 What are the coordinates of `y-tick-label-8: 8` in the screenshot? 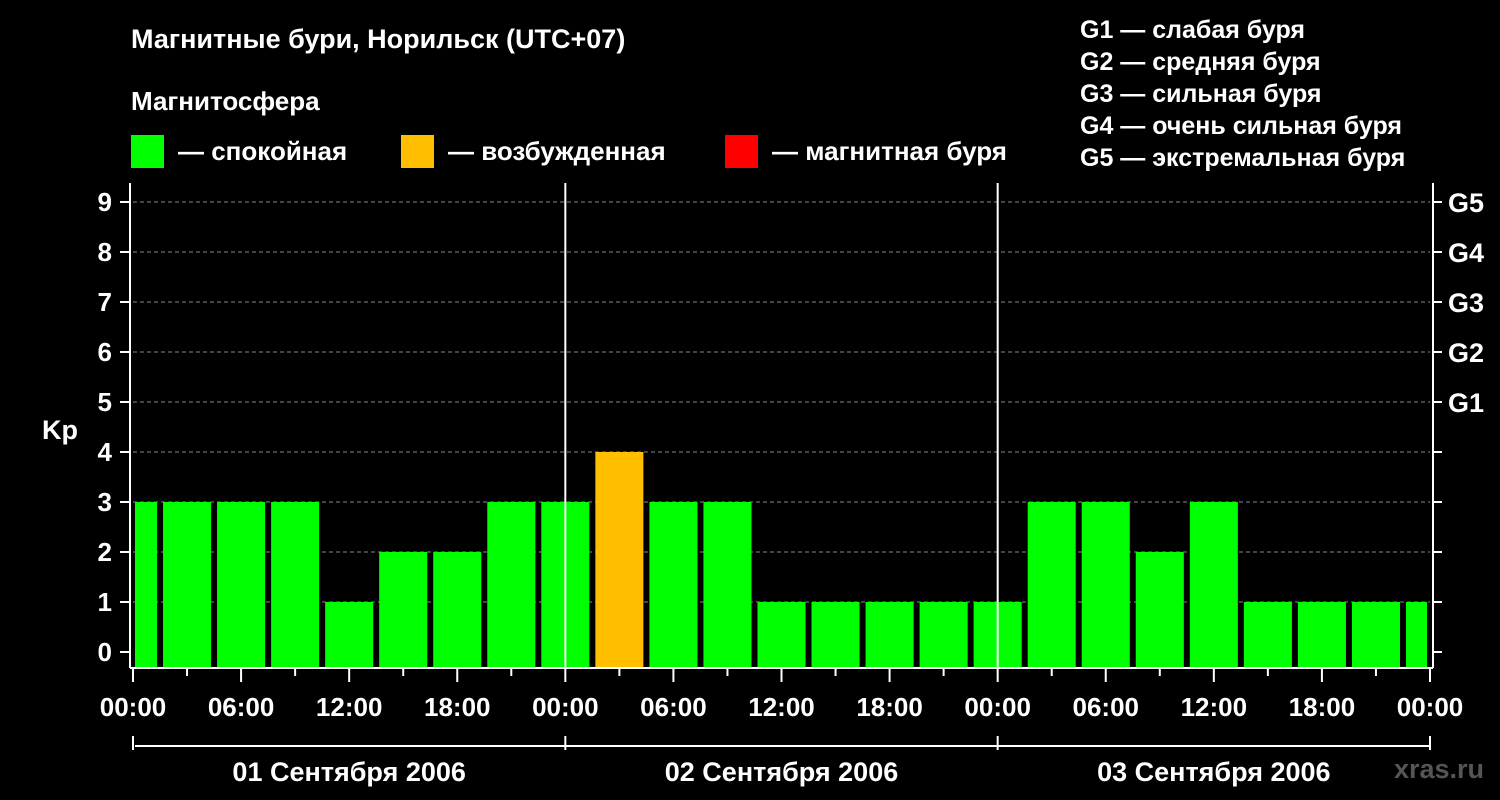 It's located at (105, 252).